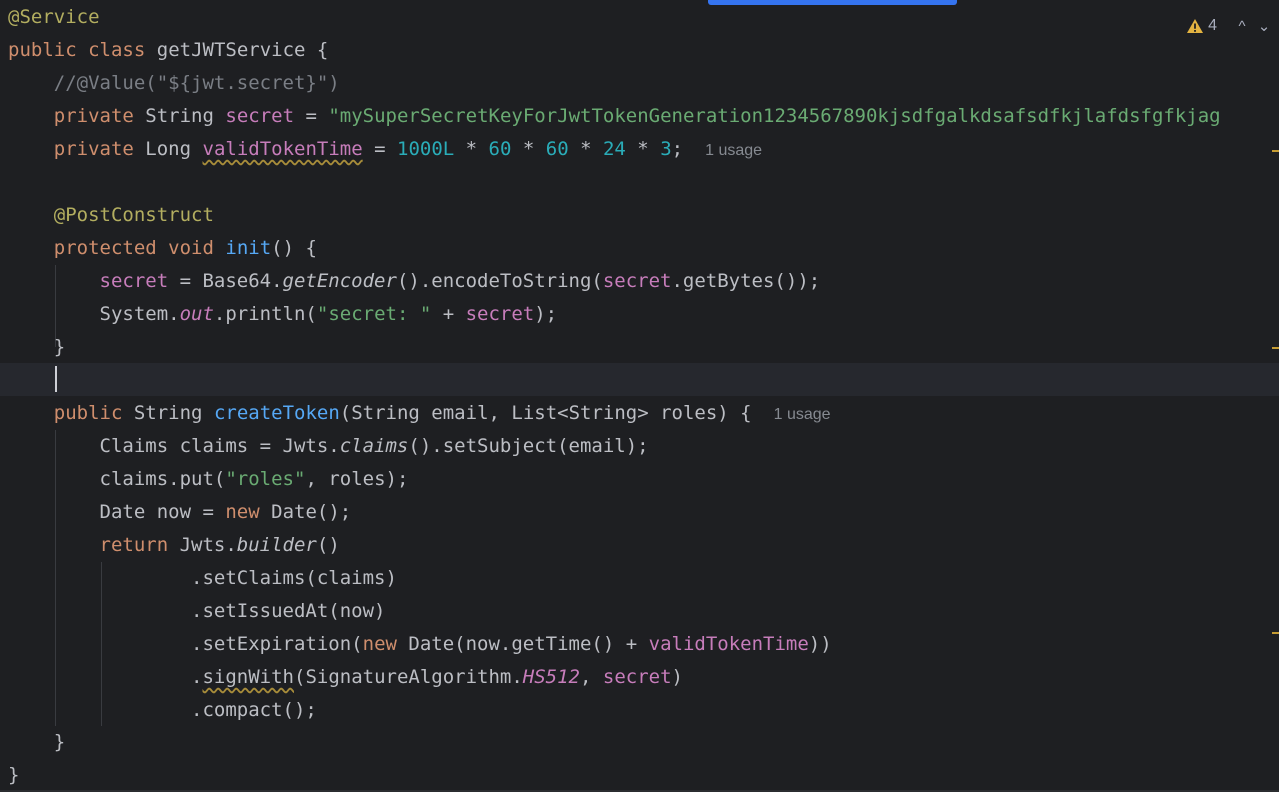 The height and width of the screenshot is (792, 1279). Describe the element at coordinates (265, 479) in the screenshot. I see `string-literal: "roles"` at that location.